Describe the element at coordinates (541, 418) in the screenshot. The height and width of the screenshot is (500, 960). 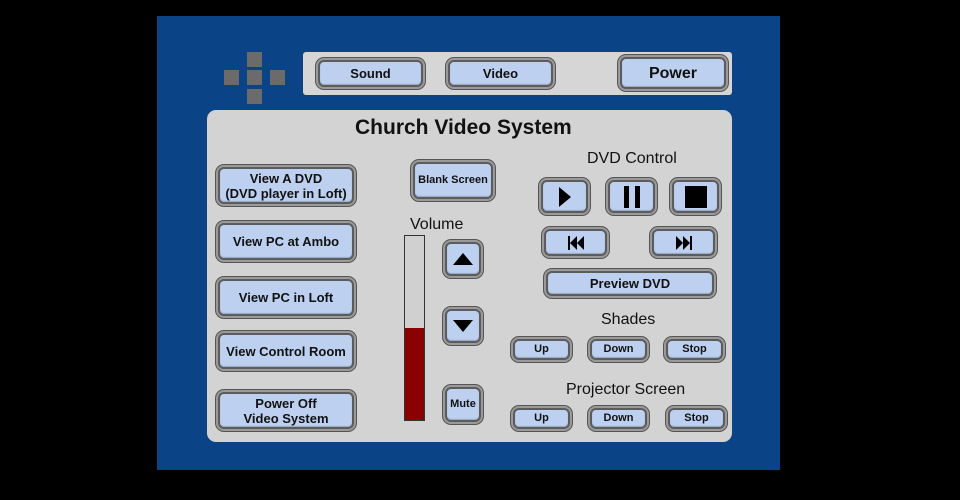
I see `projector-up-button: Up` at that location.